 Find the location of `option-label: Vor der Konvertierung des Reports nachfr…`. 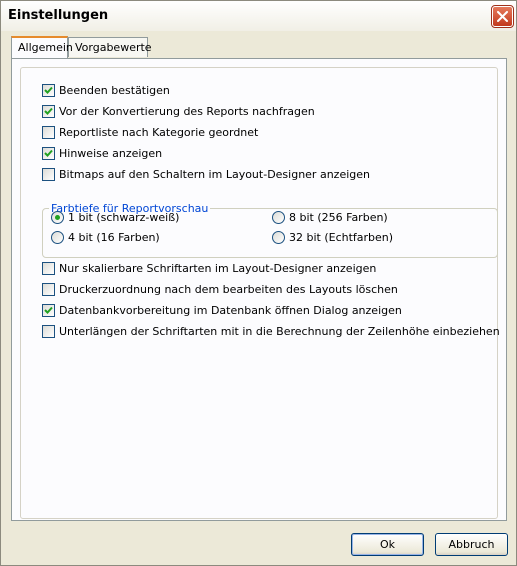

option-label: Vor der Konvertierung des Reports nachfr… is located at coordinates (187, 111).